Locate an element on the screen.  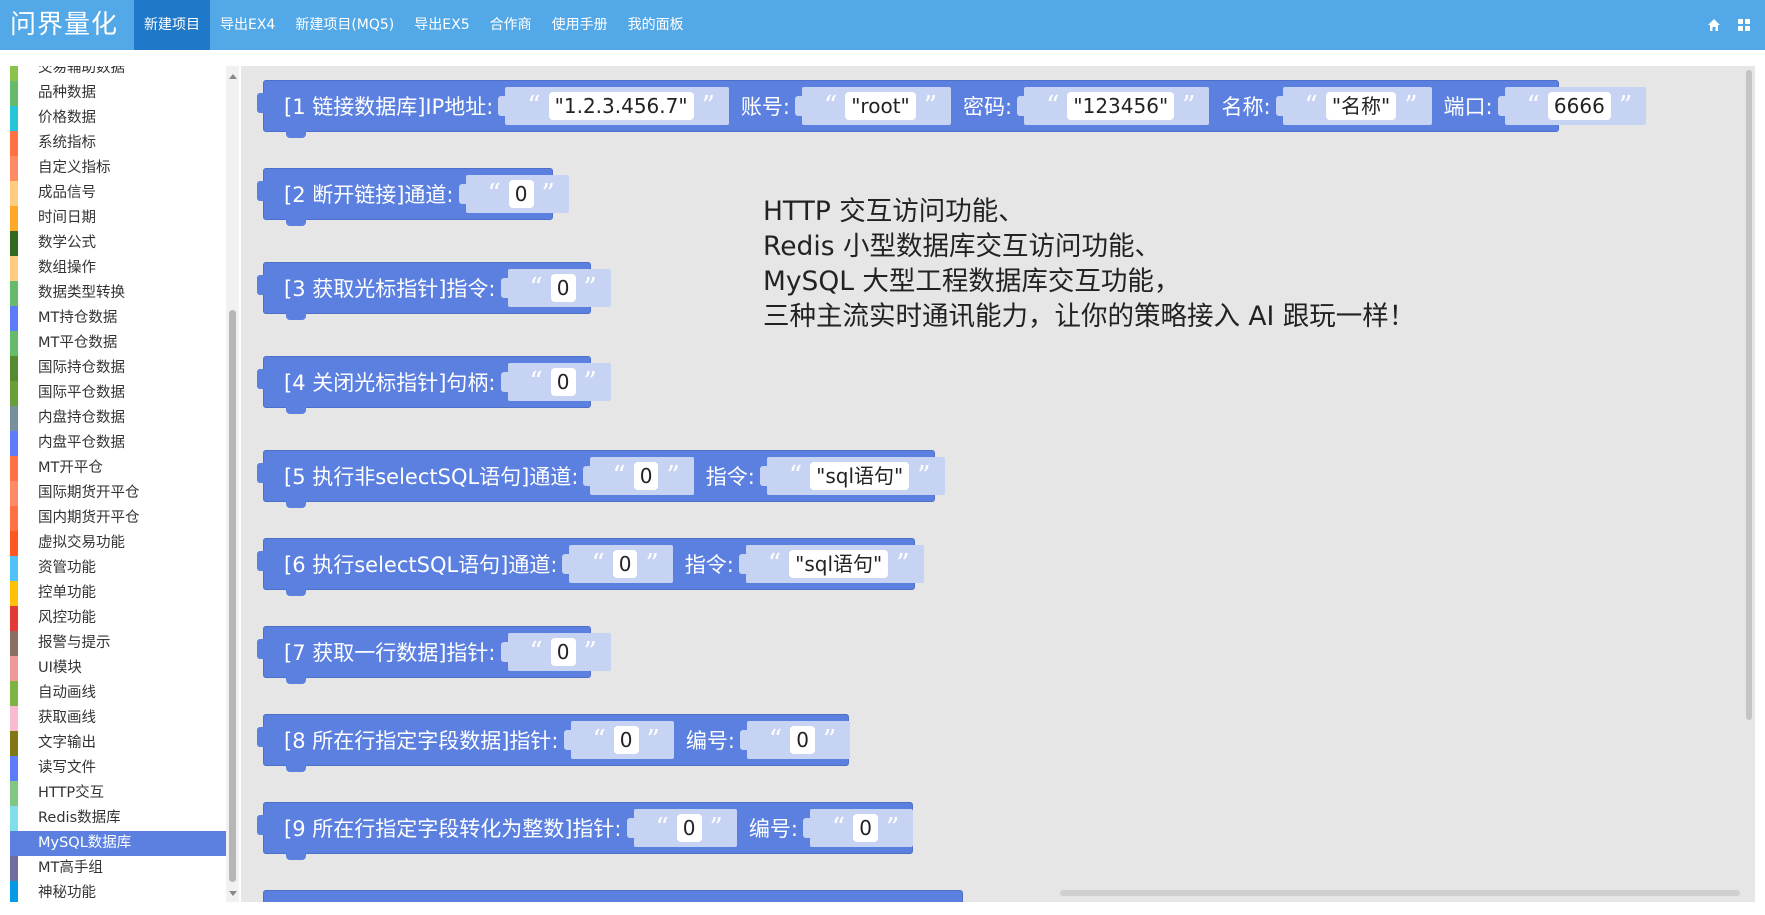
sidebar-item: MySQL数据库 is located at coordinates (118, 843).